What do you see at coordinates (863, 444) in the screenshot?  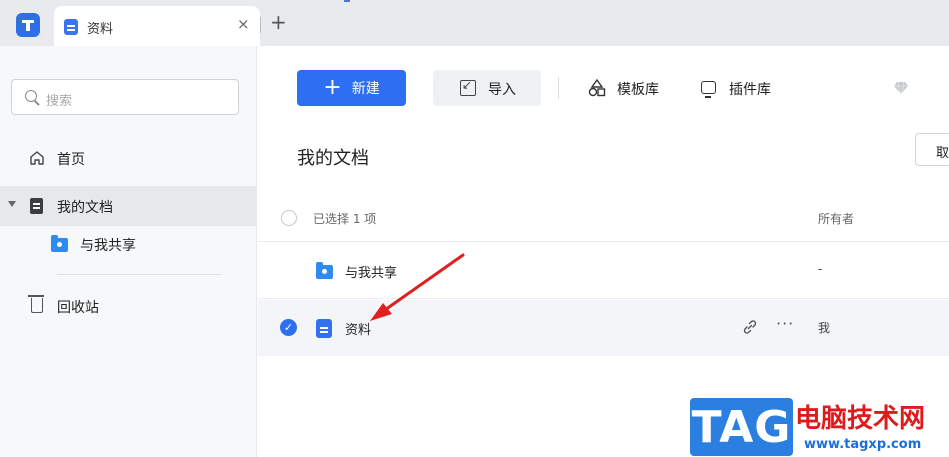 I see `watermark-url: www.tagxp.com` at bounding box center [863, 444].